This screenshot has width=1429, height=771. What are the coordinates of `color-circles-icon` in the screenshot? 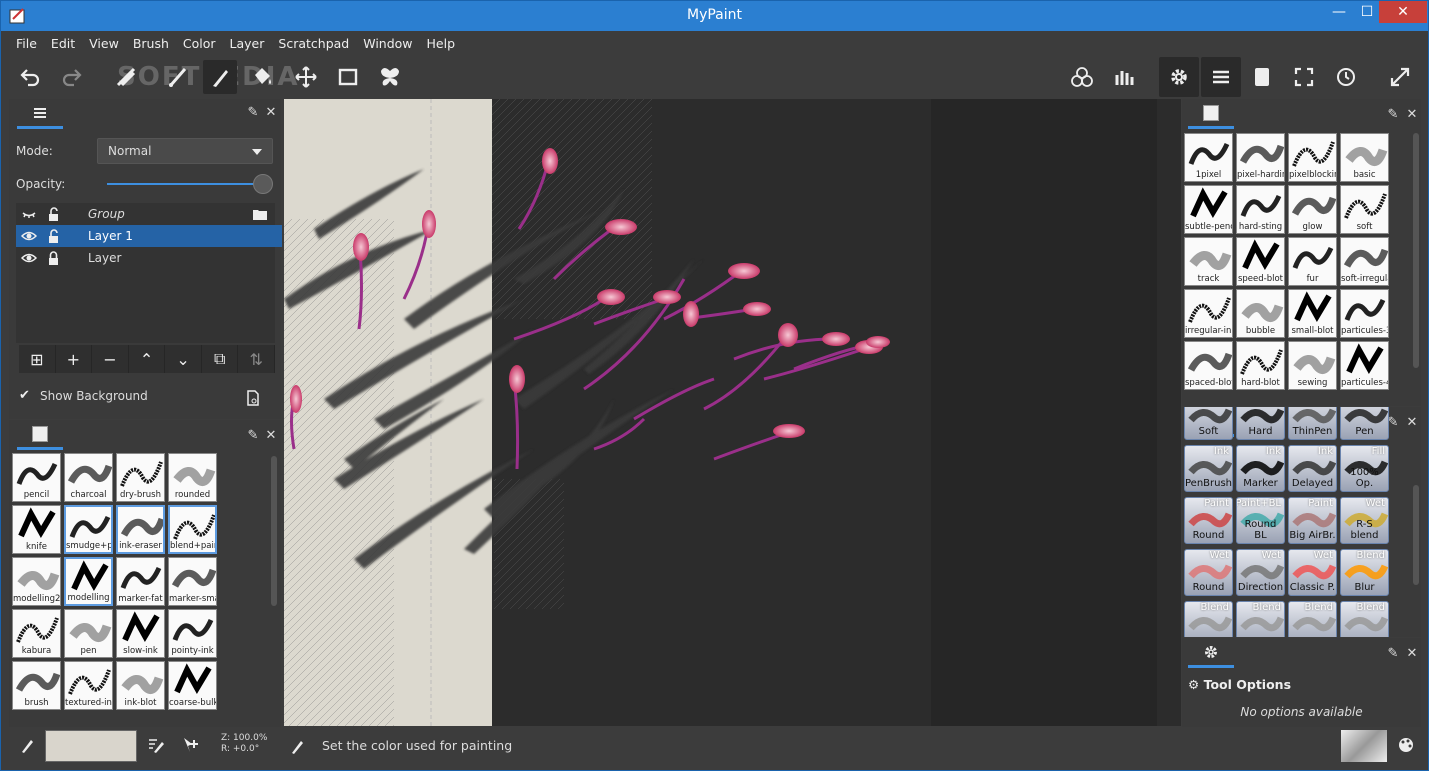 It's located at (1082, 77).